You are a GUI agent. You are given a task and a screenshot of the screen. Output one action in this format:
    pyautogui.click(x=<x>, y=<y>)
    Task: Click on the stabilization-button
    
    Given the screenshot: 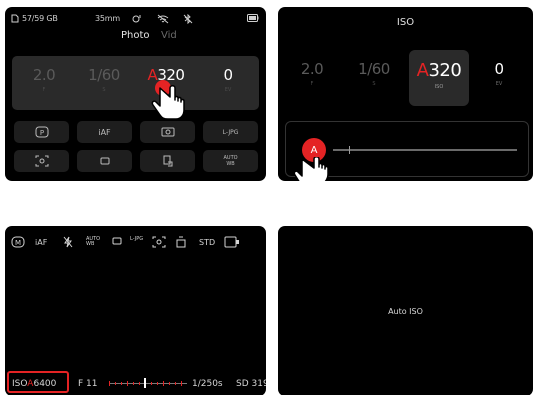 What is the action you would take?
    pyautogui.click(x=167, y=161)
    